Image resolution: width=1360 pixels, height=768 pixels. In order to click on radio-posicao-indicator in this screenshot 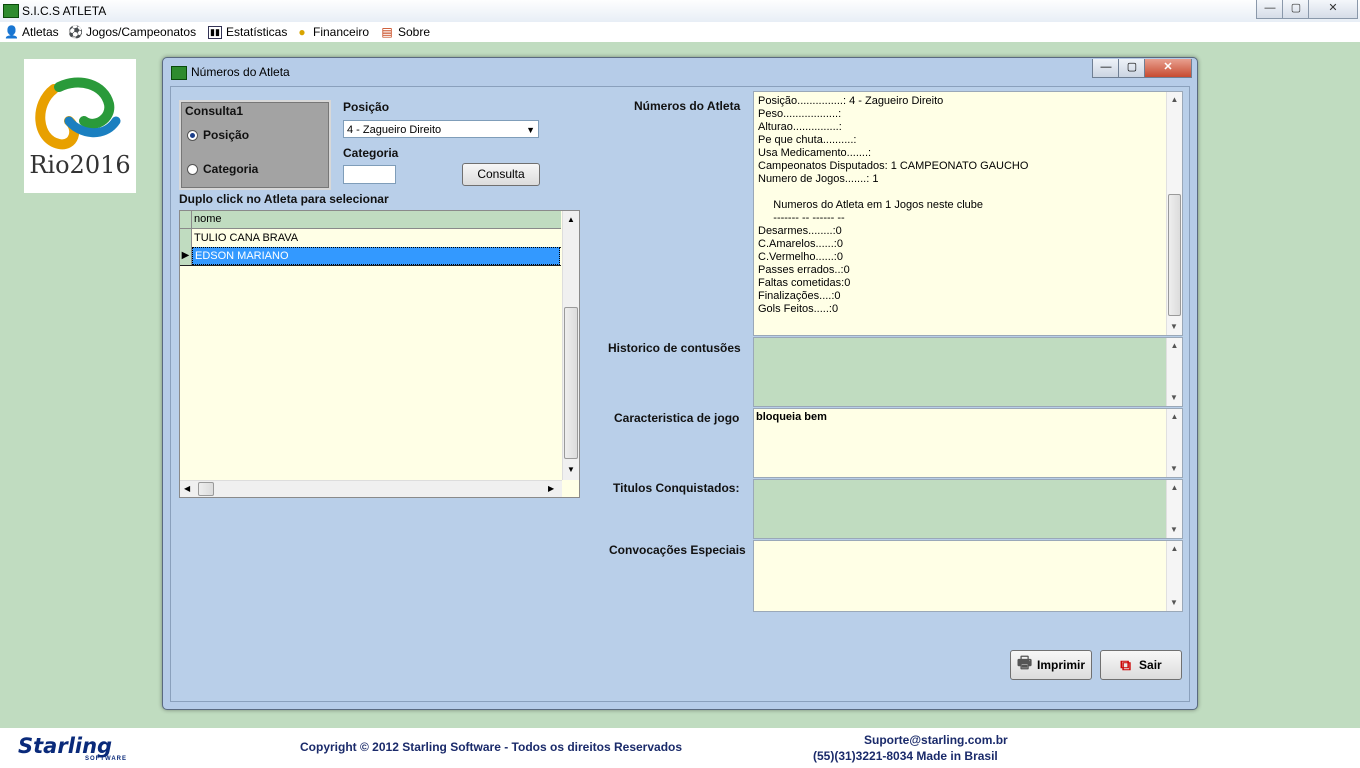, I will do `click(192, 135)`.